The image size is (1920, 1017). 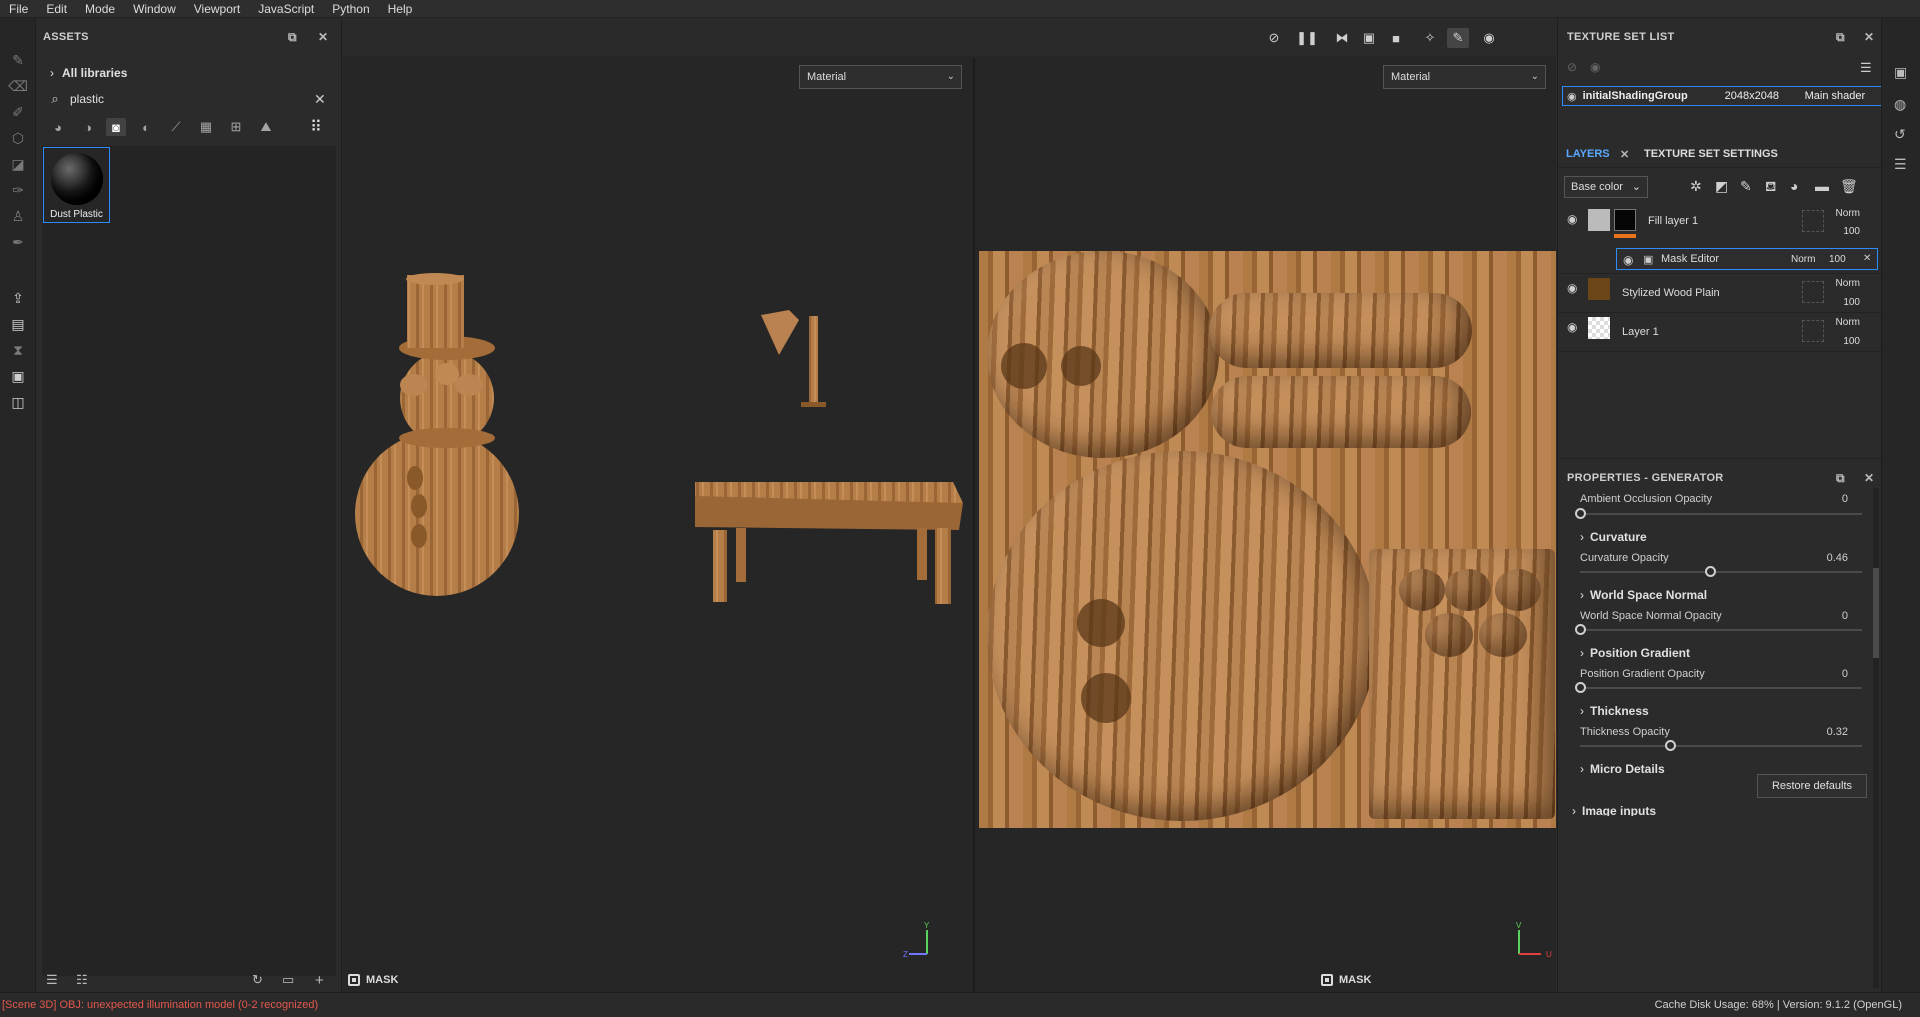 What do you see at coordinates (1718, 513) in the screenshot?
I see `ao-opacity-slider` at bounding box center [1718, 513].